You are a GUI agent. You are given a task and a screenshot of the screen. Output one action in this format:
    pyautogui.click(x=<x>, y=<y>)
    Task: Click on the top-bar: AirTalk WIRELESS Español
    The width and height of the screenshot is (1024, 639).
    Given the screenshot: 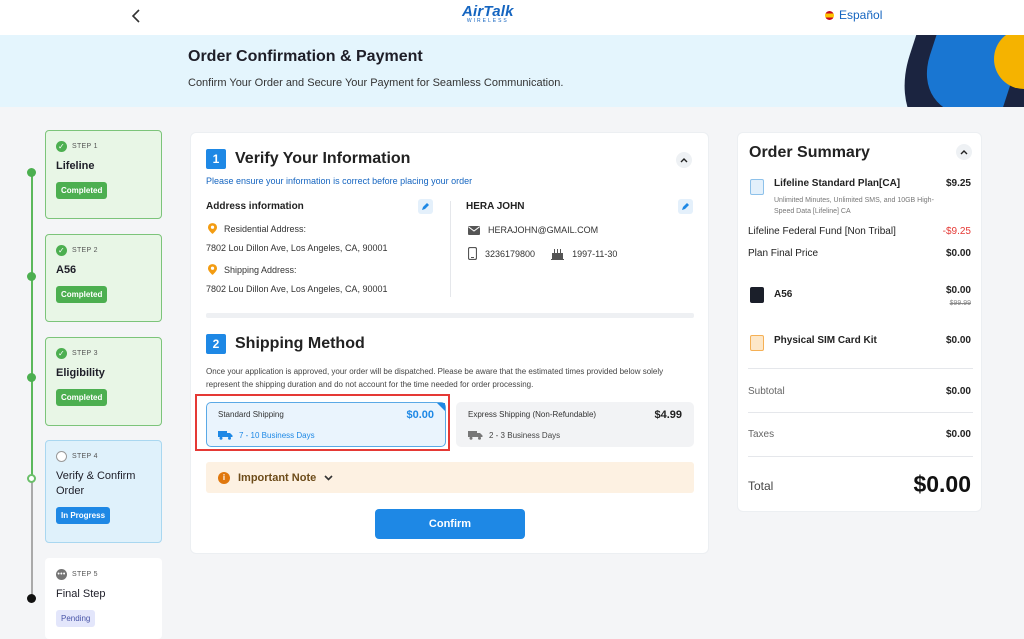 What is the action you would take?
    pyautogui.click(x=512, y=17)
    